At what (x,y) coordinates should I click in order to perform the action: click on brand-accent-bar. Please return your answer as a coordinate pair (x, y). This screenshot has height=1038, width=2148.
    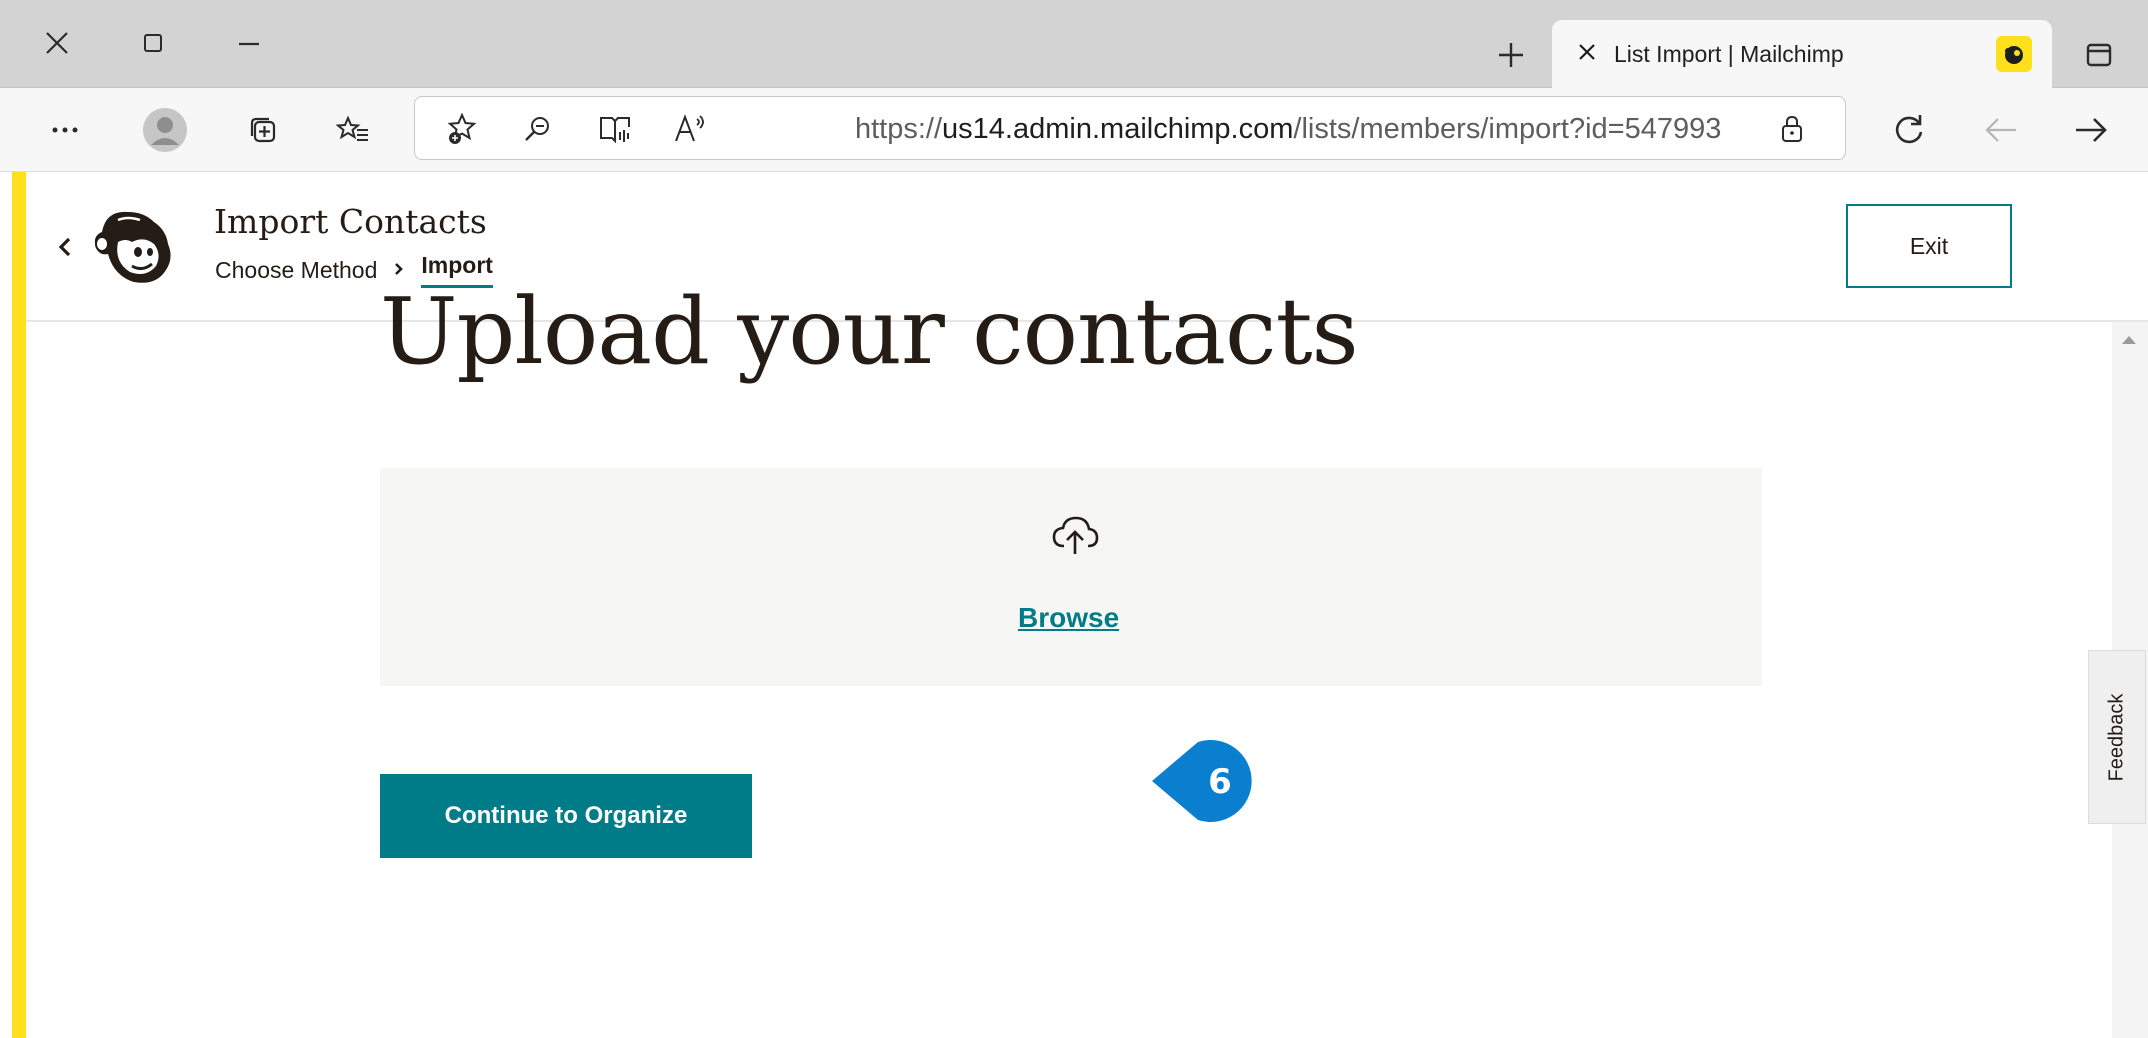
    Looking at the image, I should click on (19, 605).